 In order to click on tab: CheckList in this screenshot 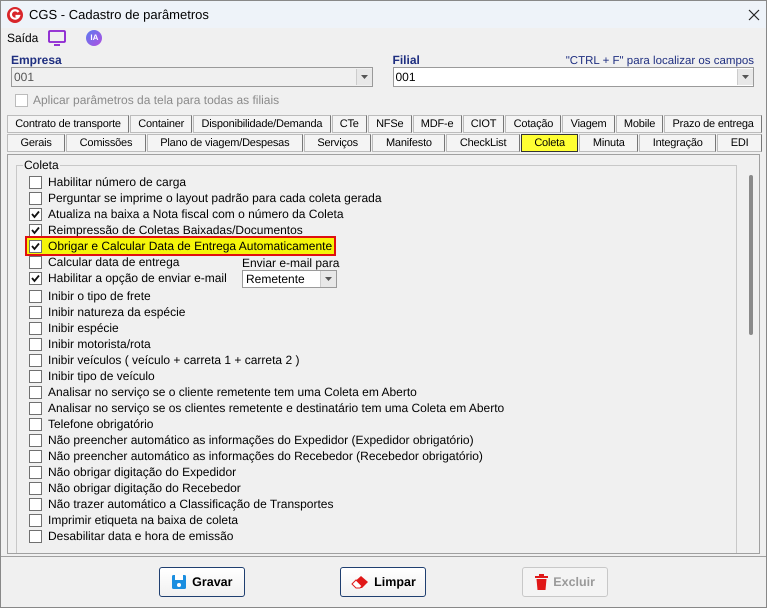, I will do `click(483, 143)`.